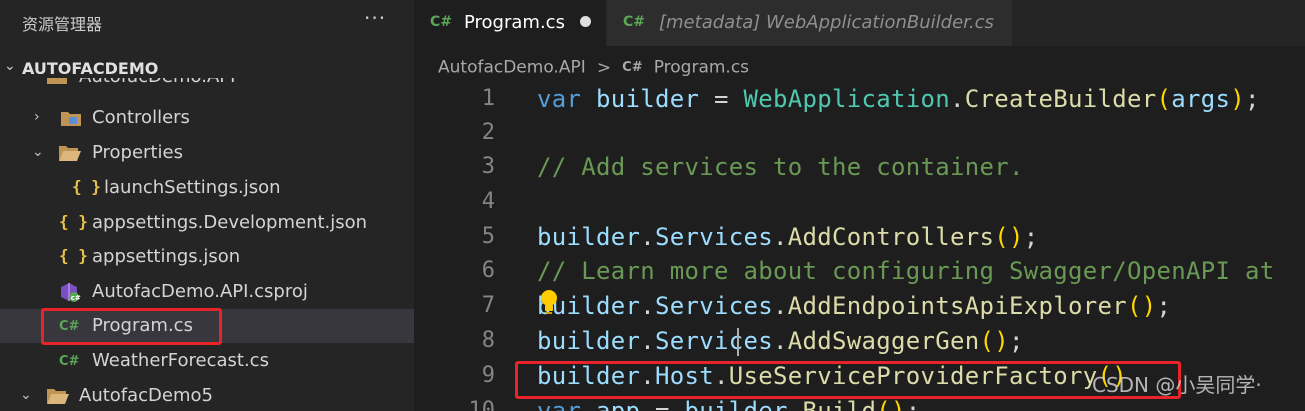  I want to click on breadcrumb-file: Program.cs, so click(701, 68).